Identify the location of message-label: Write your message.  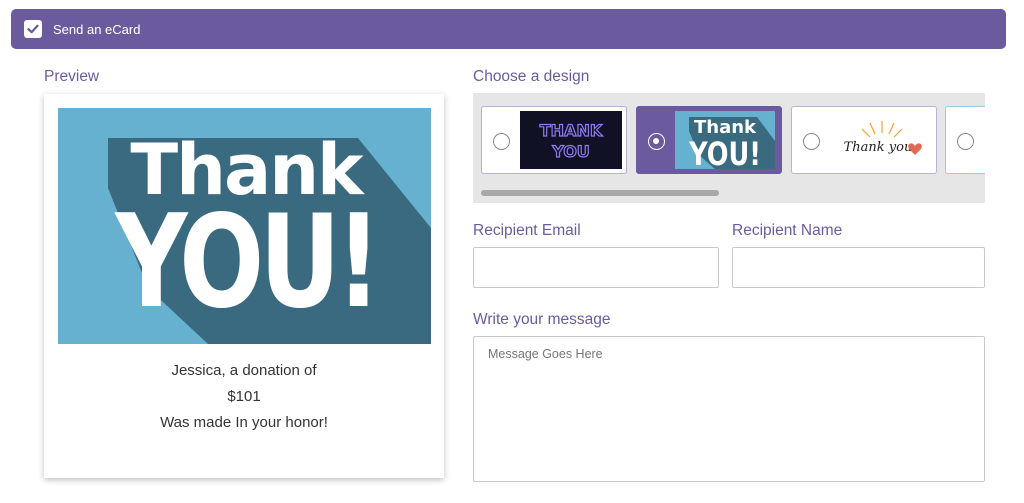
(542, 319).